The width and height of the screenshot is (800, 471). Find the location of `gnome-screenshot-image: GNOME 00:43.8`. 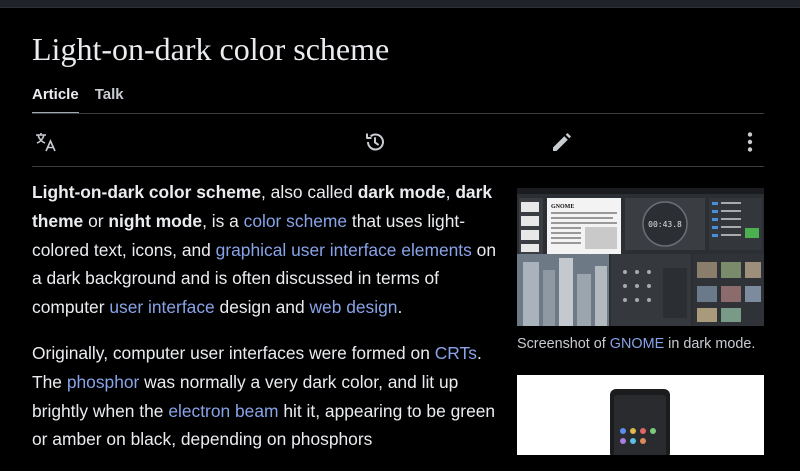

gnome-screenshot-image: GNOME 00:43.8 is located at coordinates (640, 257).